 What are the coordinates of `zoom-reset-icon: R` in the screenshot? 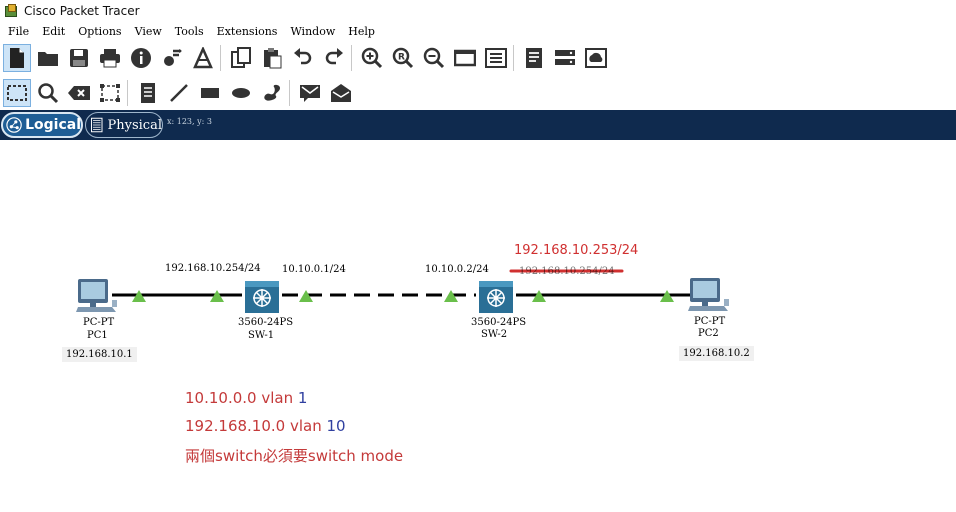 It's located at (403, 58).